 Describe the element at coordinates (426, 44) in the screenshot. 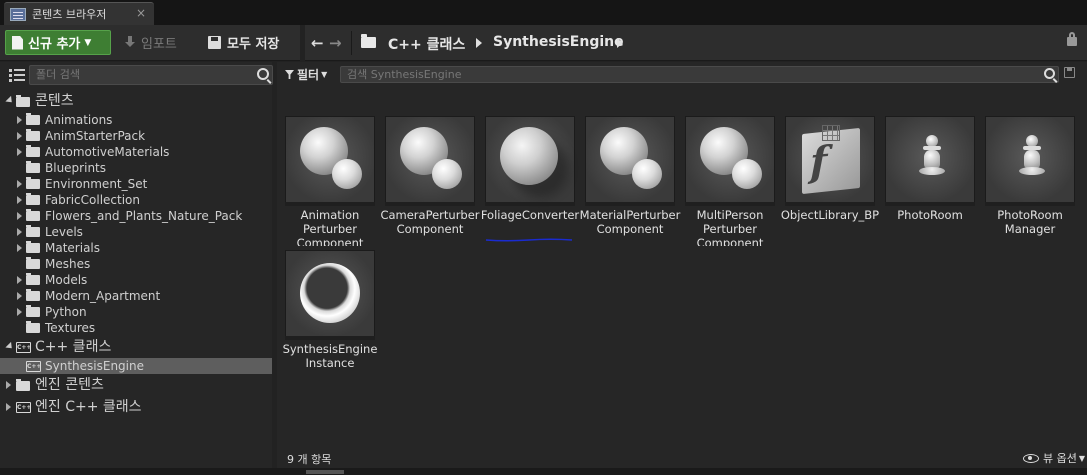

I see `breadcrumb-cpp-classes: C++ 클래스` at that location.